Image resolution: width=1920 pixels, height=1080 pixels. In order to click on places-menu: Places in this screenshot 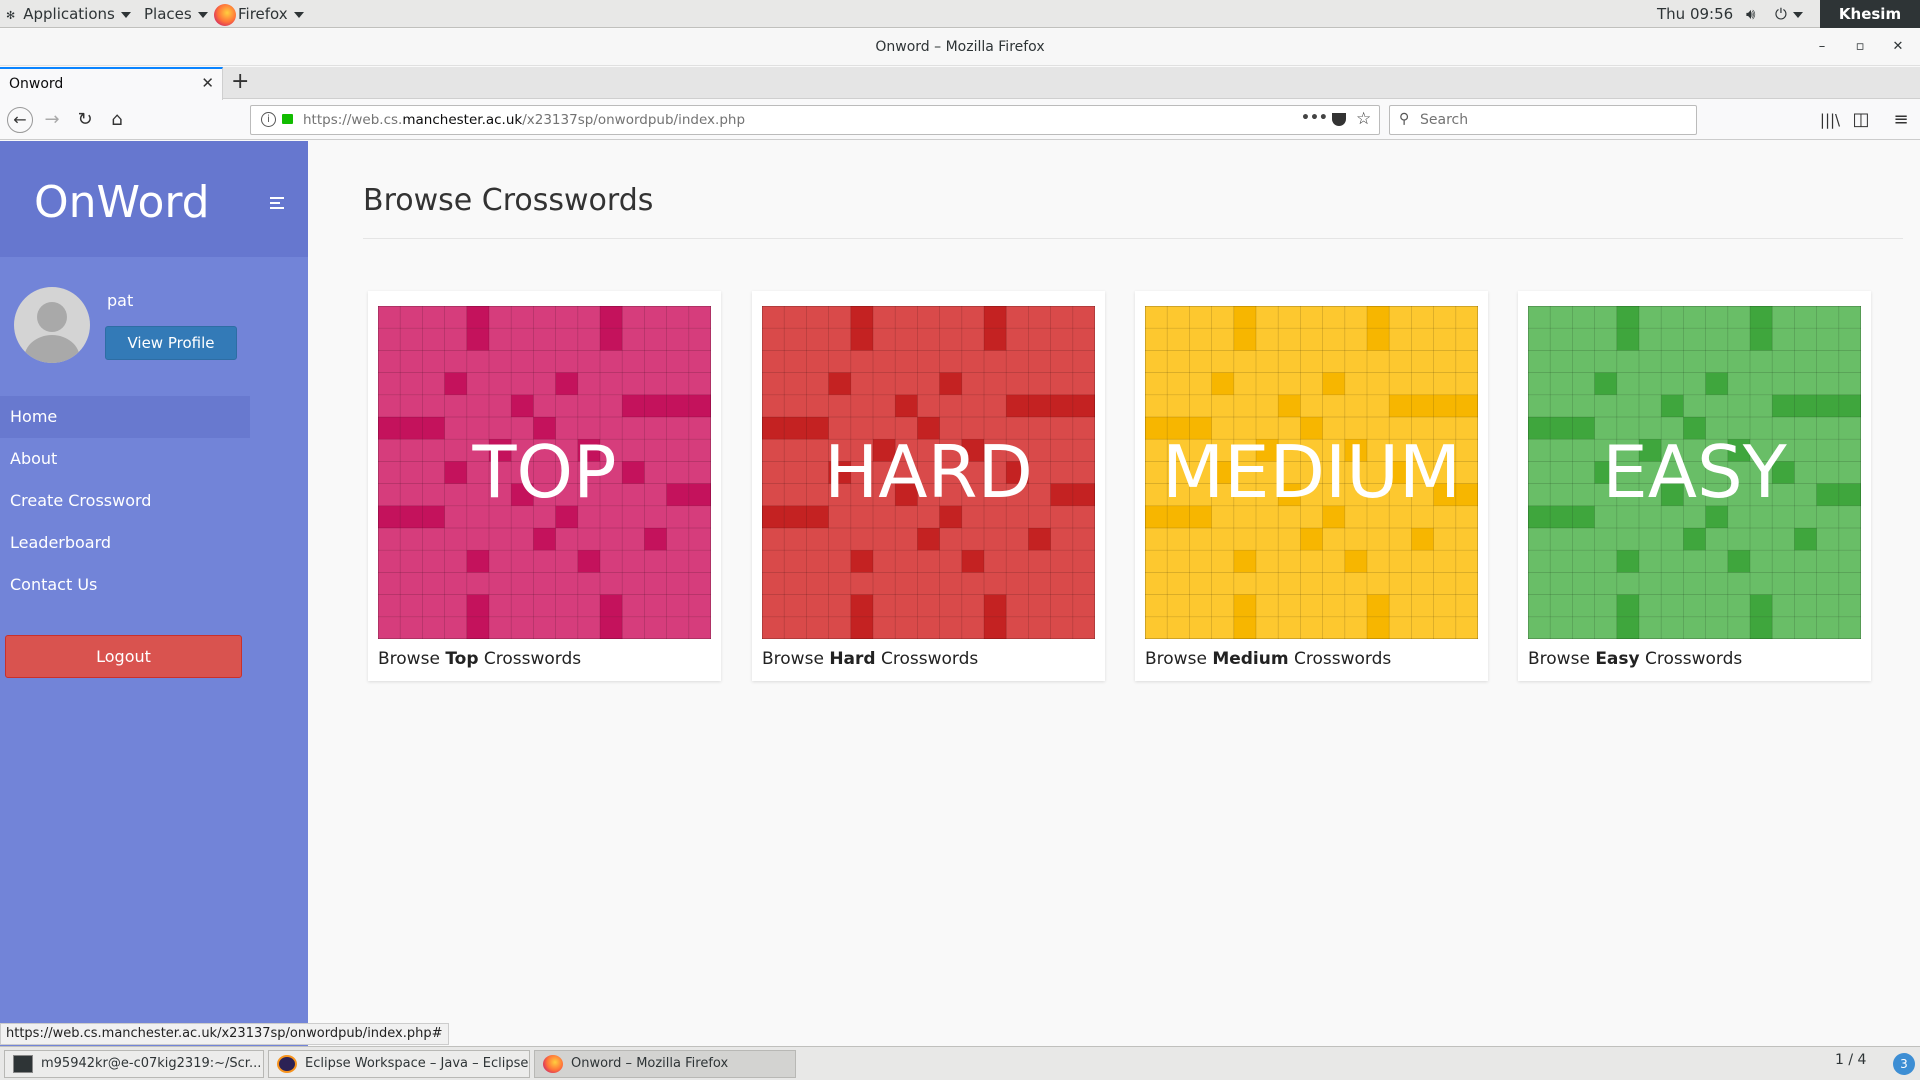, I will do `click(176, 14)`.